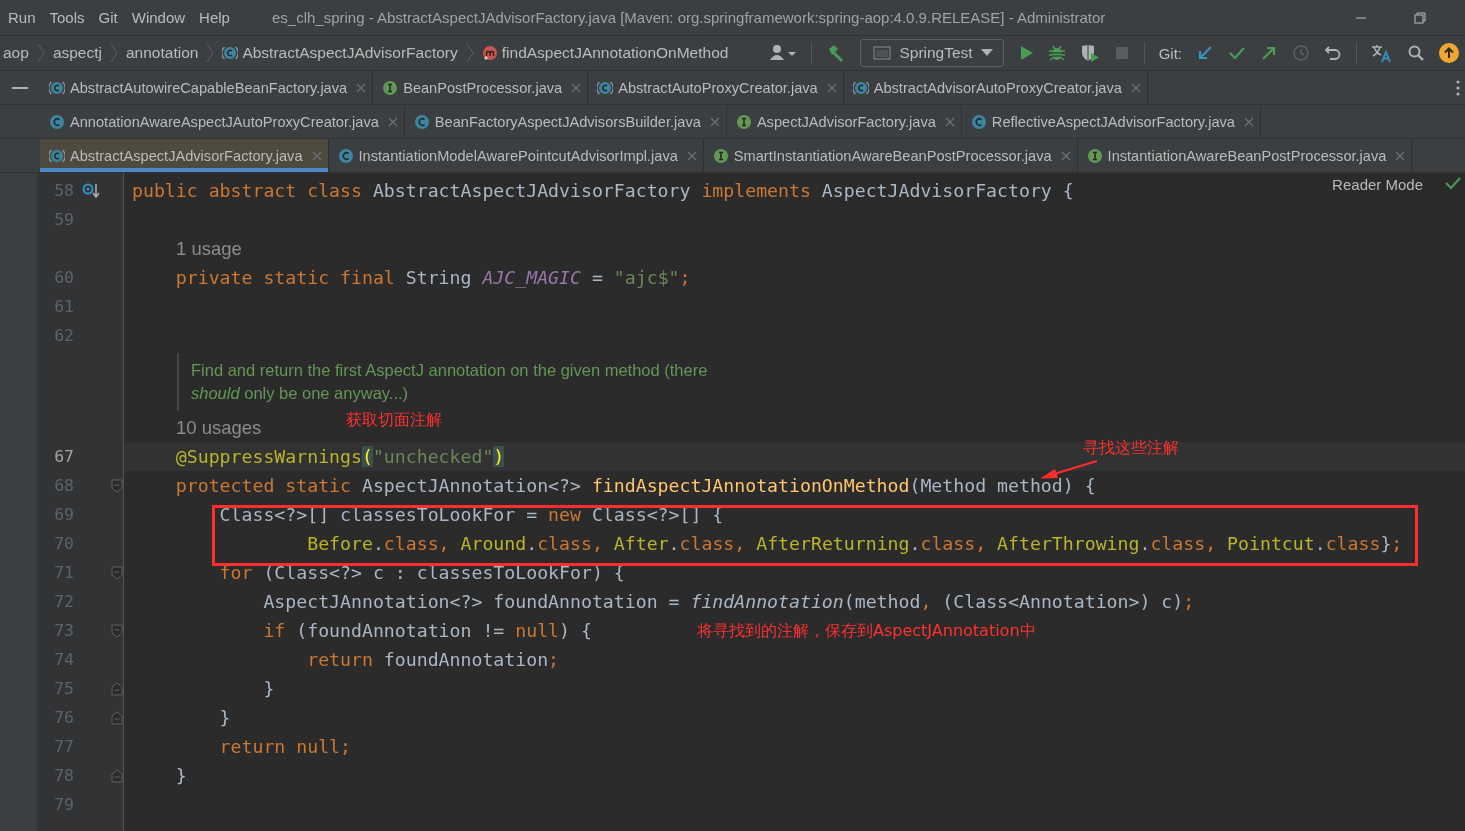 The image size is (1465, 831). I want to click on method-icon, so click(489, 53).